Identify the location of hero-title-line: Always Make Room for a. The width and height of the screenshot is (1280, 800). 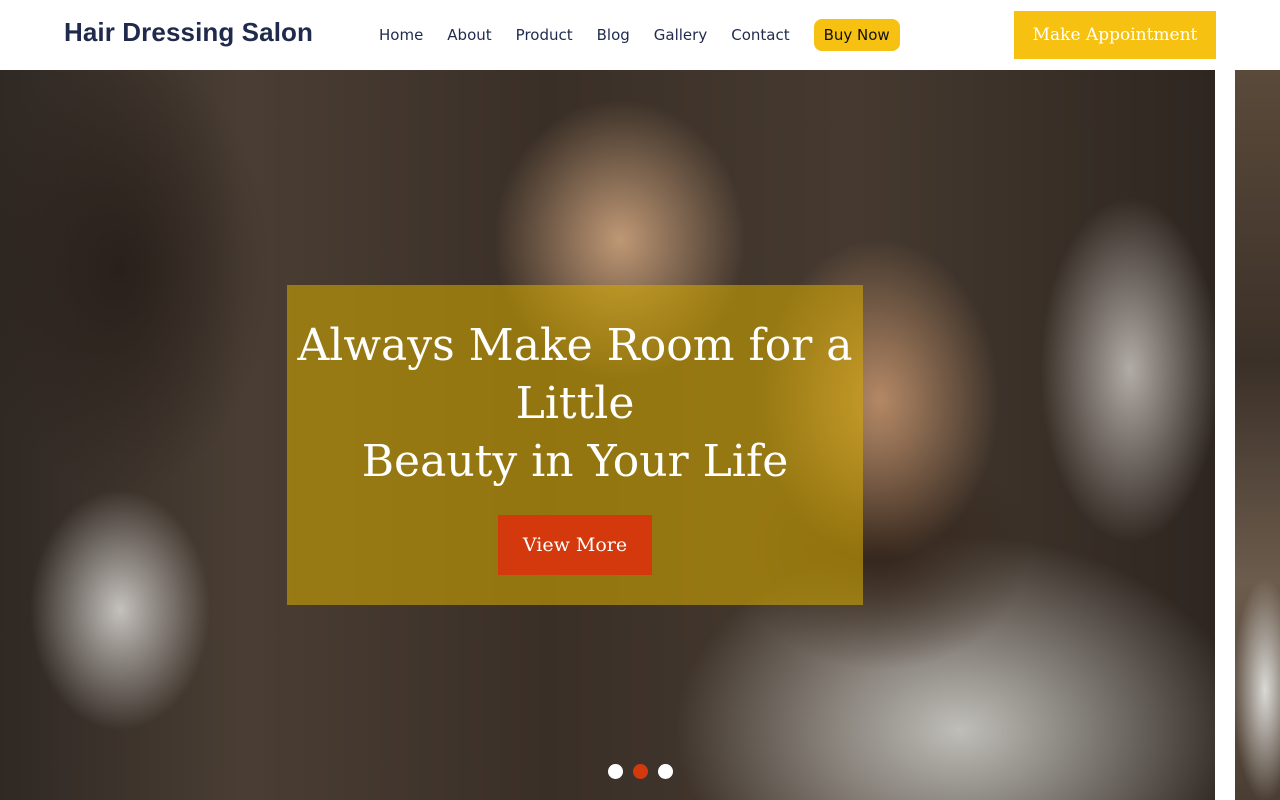
(575, 345).